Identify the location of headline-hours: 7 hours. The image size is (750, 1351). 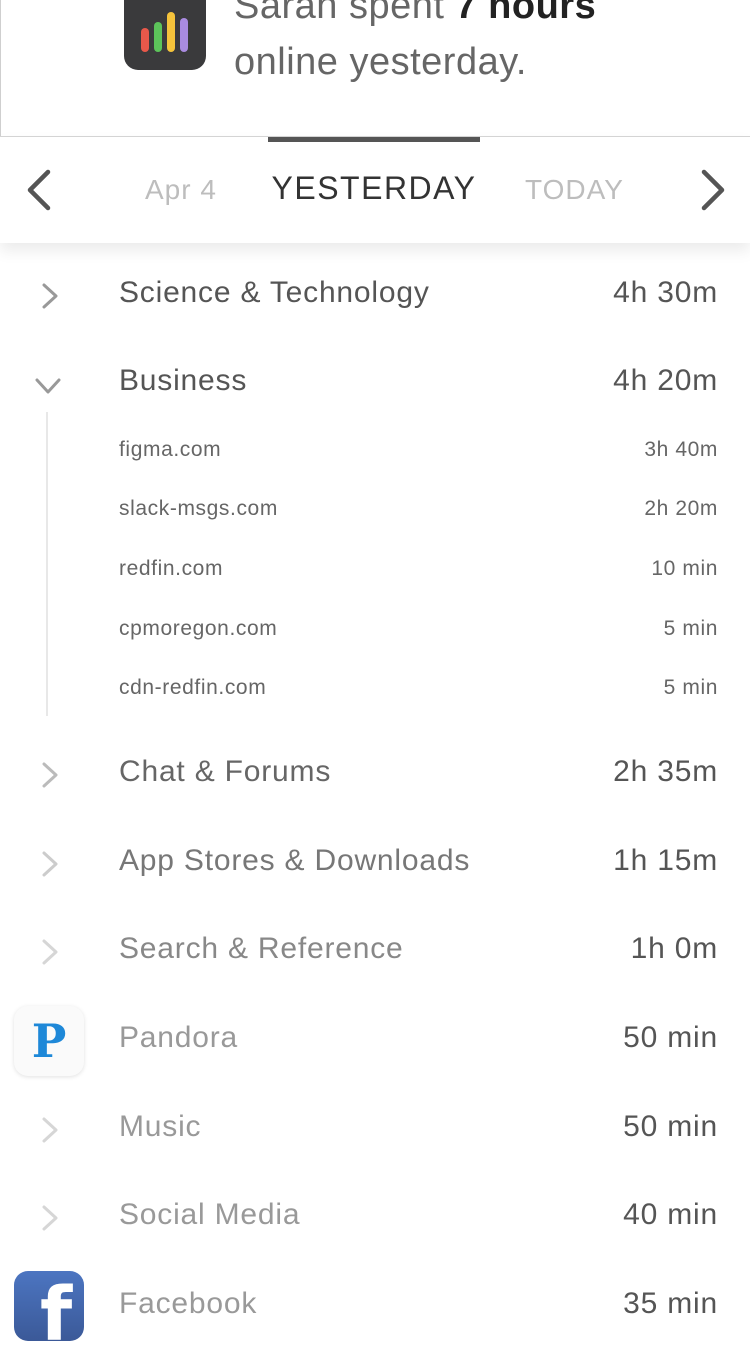
(526, 13).